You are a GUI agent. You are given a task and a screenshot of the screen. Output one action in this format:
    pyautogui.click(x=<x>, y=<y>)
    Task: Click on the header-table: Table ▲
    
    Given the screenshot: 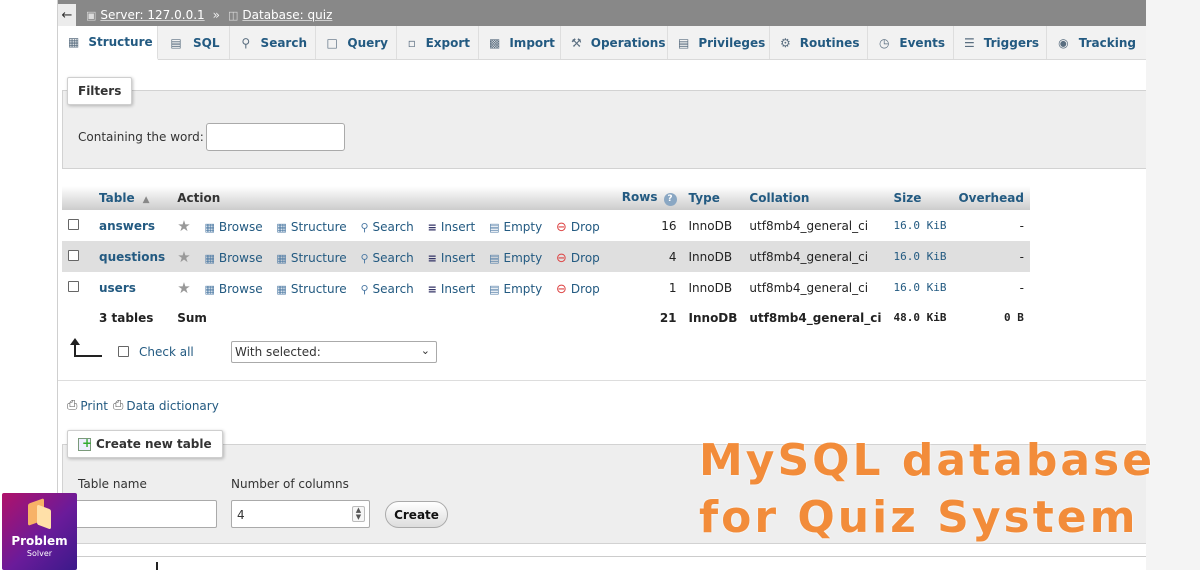 What is the action you would take?
    pyautogui.click(x=132, y=198)
    